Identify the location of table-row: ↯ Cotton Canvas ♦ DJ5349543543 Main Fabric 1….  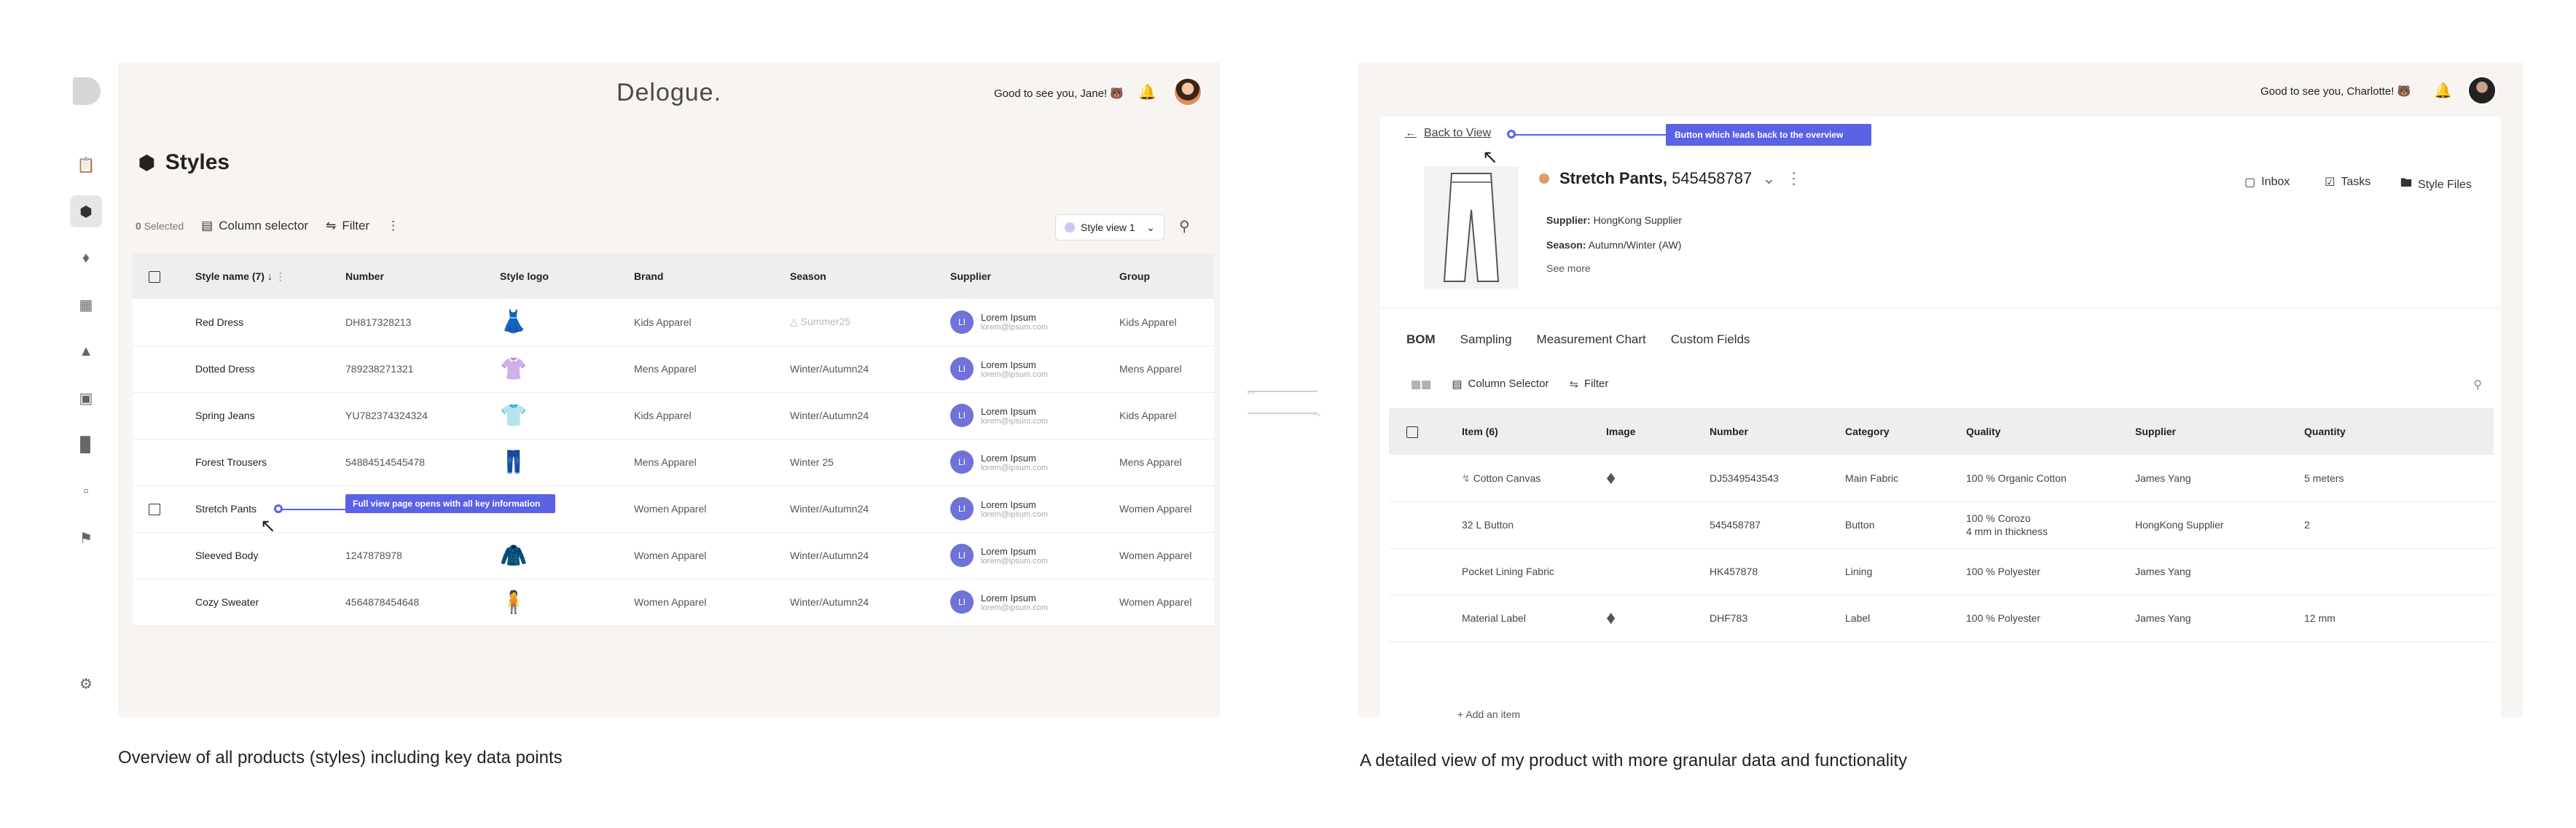
(1941, 479).